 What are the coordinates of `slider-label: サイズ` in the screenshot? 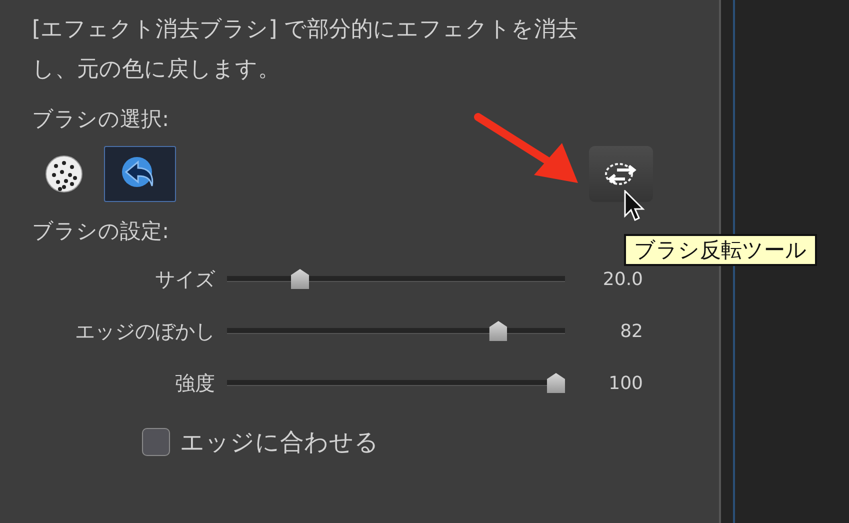 It's located at (184, 279).